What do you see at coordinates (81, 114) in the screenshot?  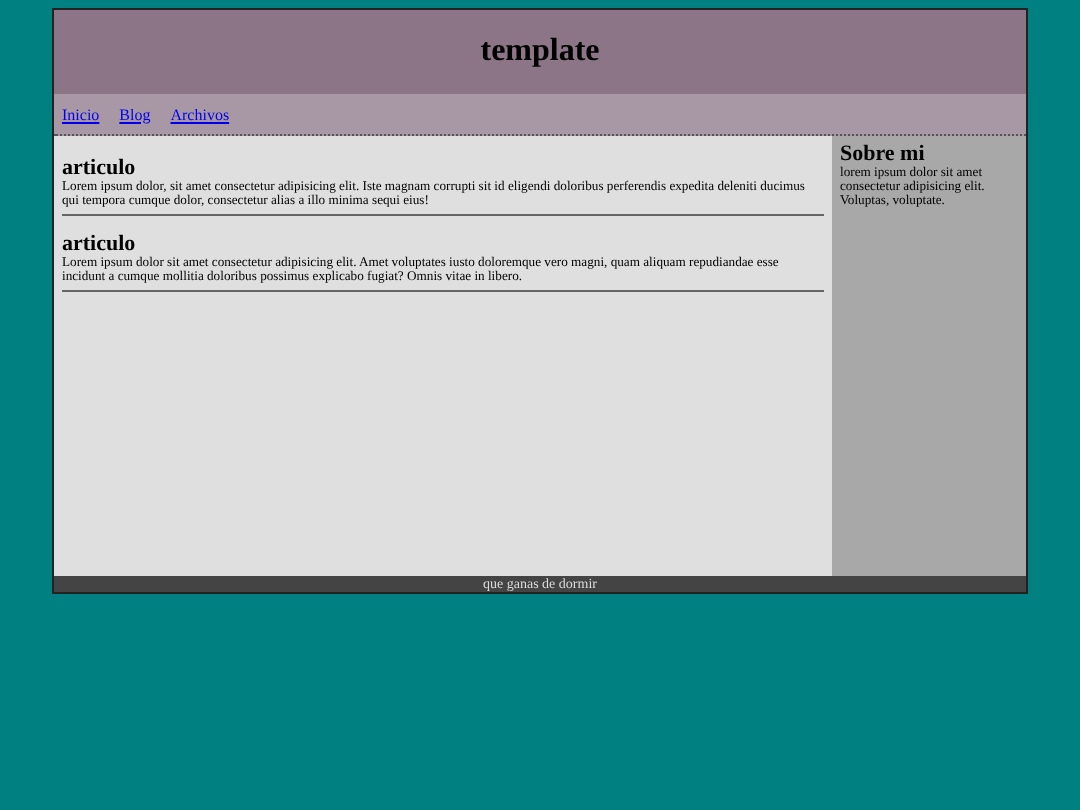 I see `nav-link: Inicio` at bounding box center [81, 114].